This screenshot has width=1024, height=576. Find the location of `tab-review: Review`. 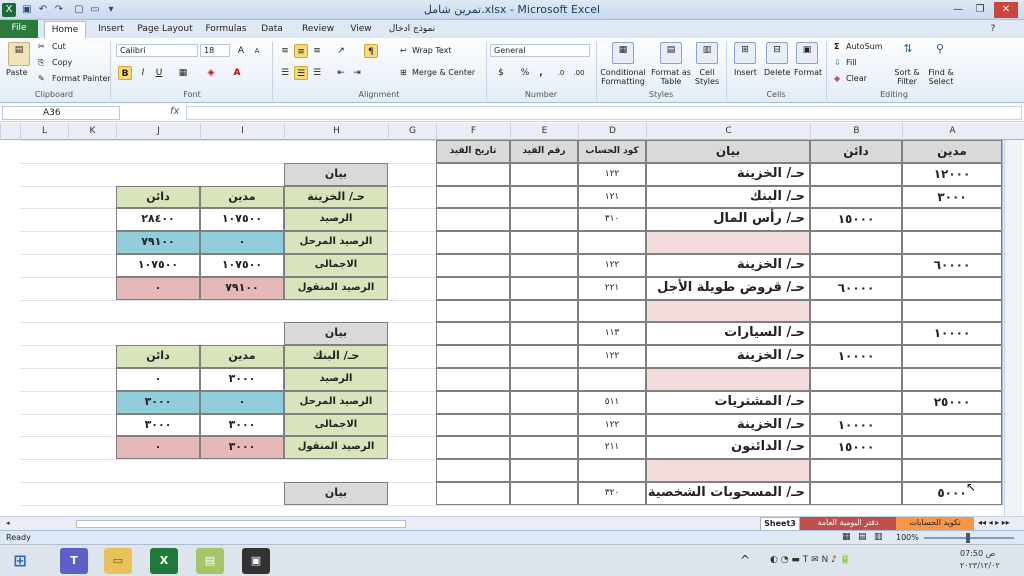

tab-review: Review is located at coordinates (318, 29).